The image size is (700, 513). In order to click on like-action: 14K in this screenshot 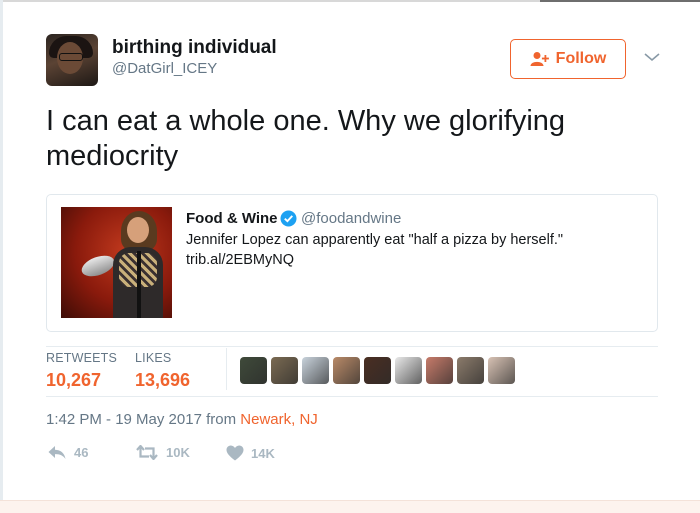, I will do `click(250, 453)`.